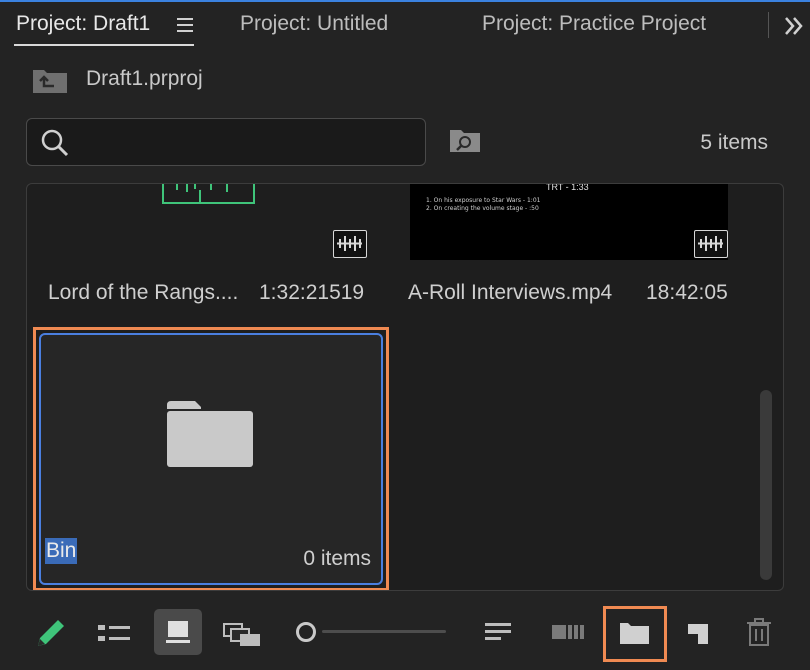  Describe the element at coordinates (50, 80) in the screenshot. I see `parent-folder-icon` at that location.